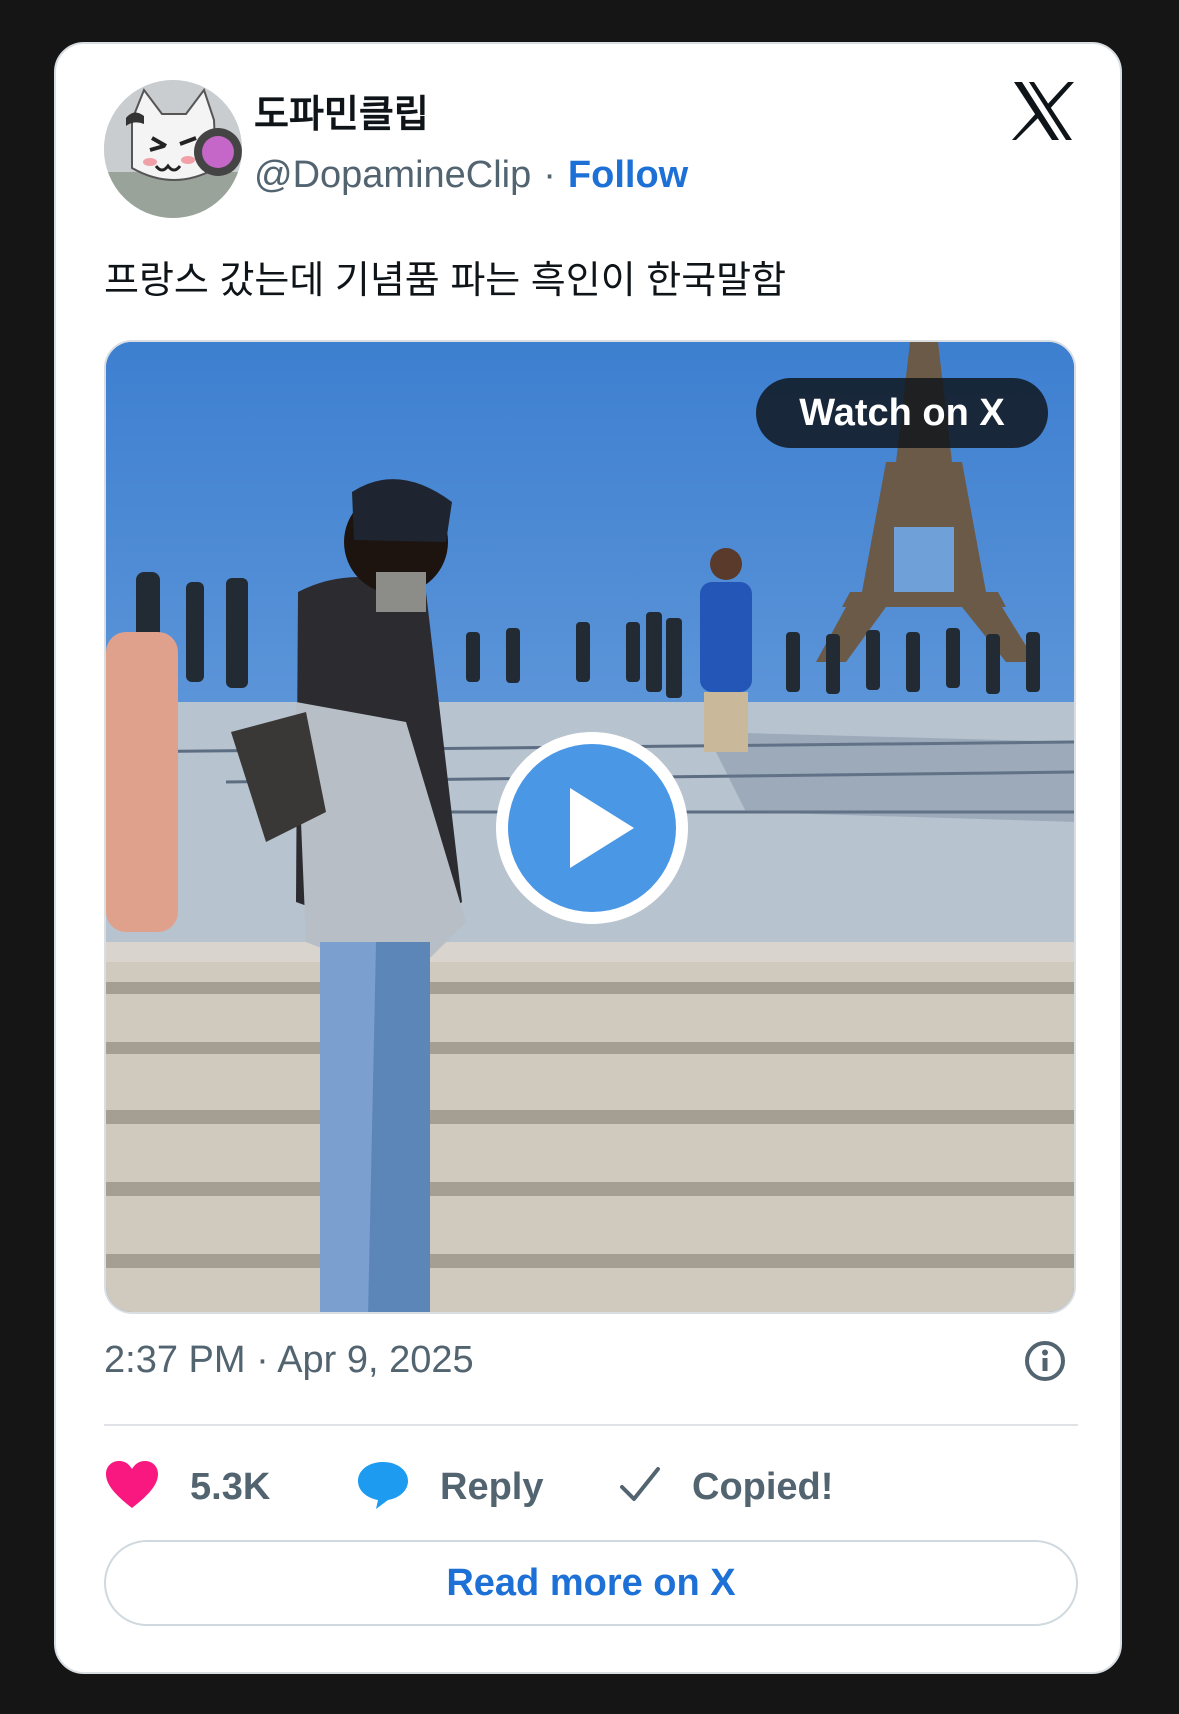 The image size is (1179, 1714). I want to click on copy-link-button: Copied!, so click(725, 1487).